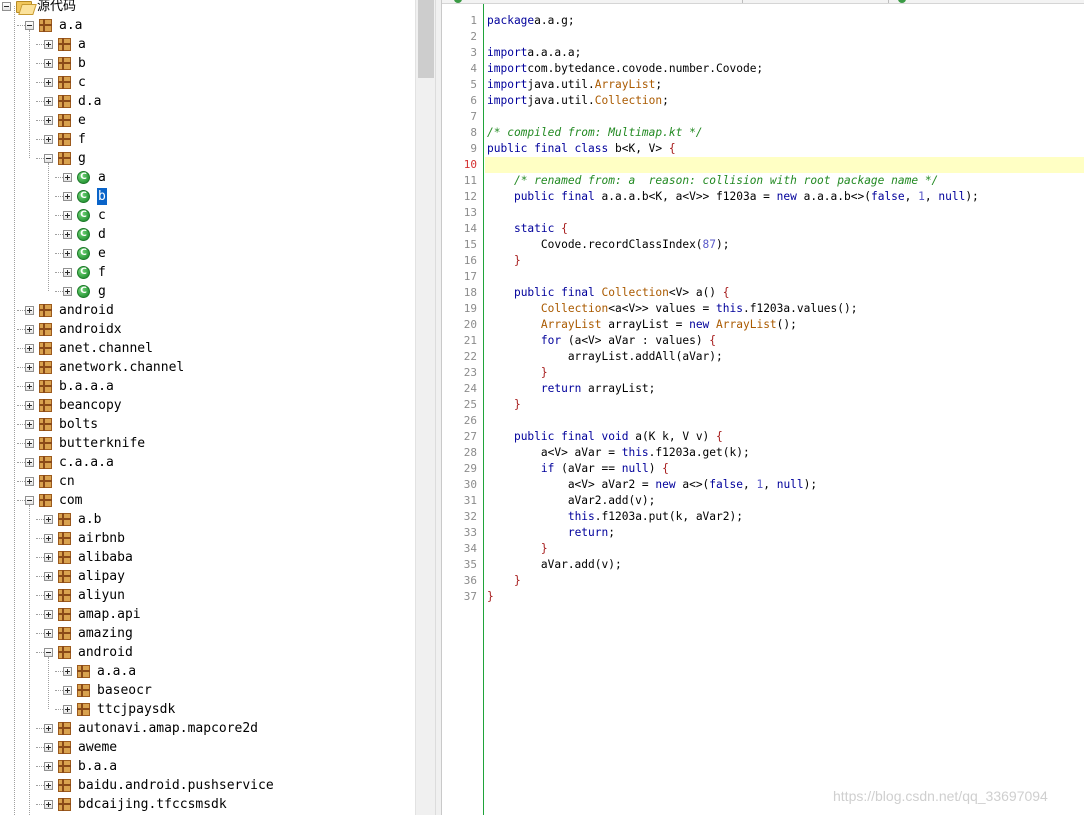  I want to click on tree-package-item: c.a.a.a, so click(70, 462).